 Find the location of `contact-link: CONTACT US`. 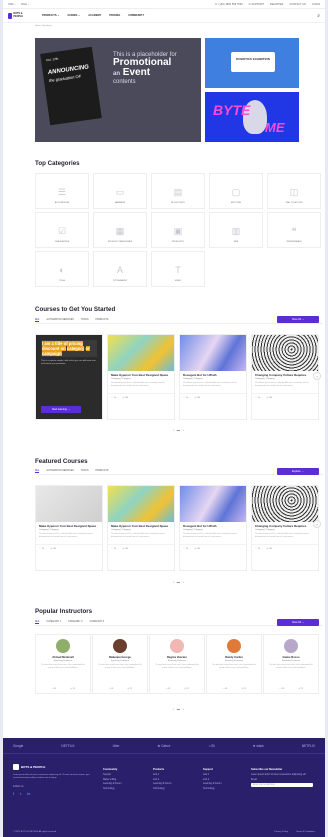

contact-link: CONTACT US is located at coordinates (297, 4).